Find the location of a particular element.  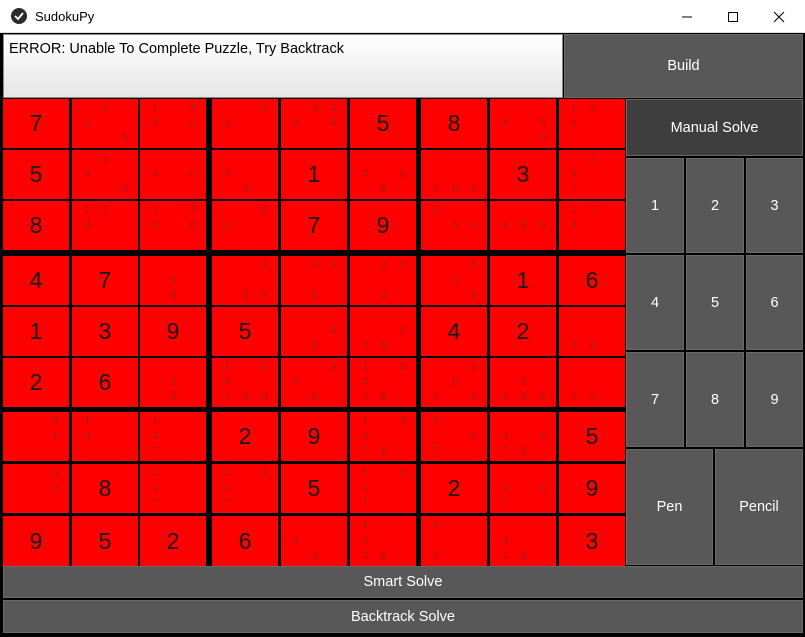

sudoku-cell: 24 7 is located at coordinates (592, 174).